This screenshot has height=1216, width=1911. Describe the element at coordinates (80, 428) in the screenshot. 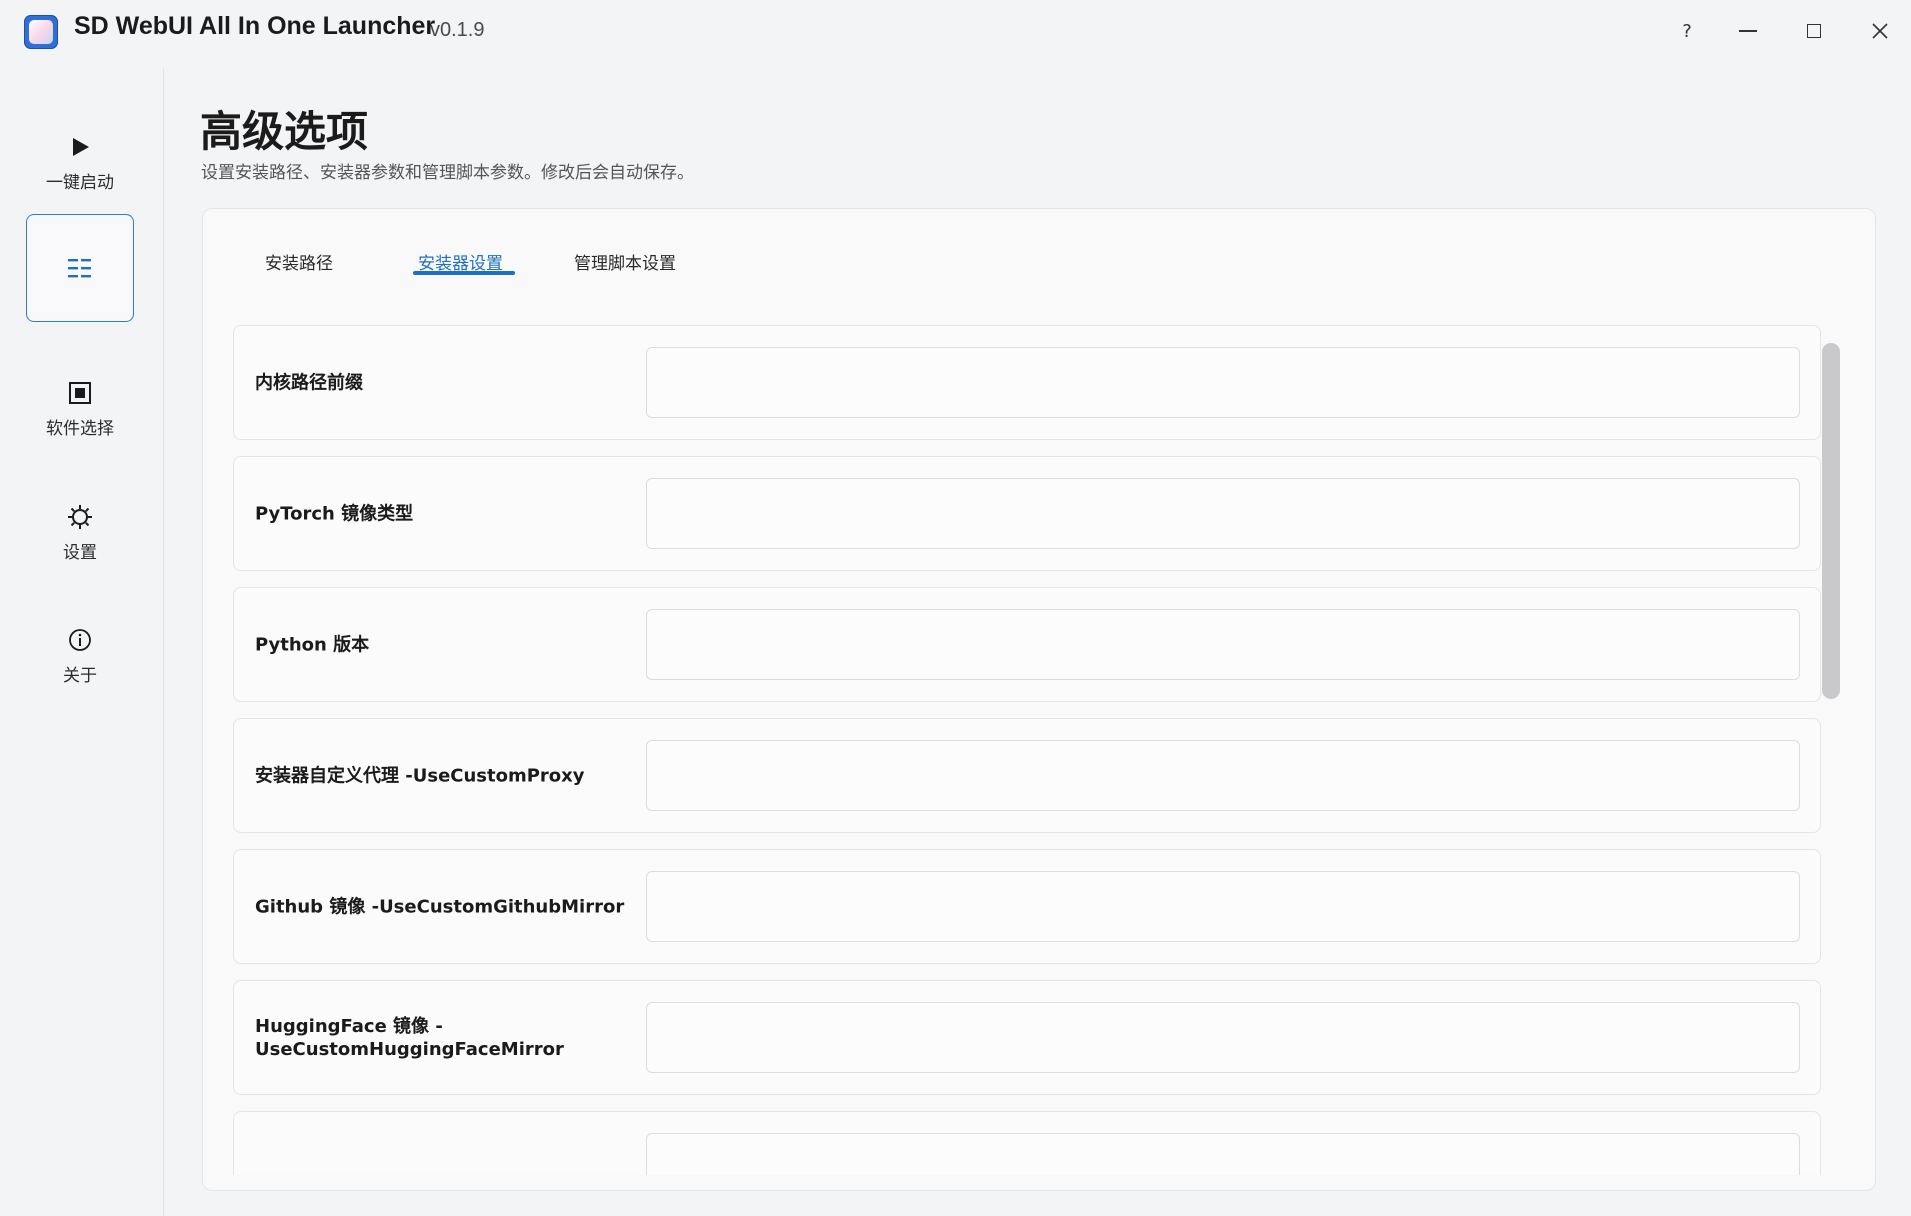

I see `sidebar-item-label: 软件选择` at that location.